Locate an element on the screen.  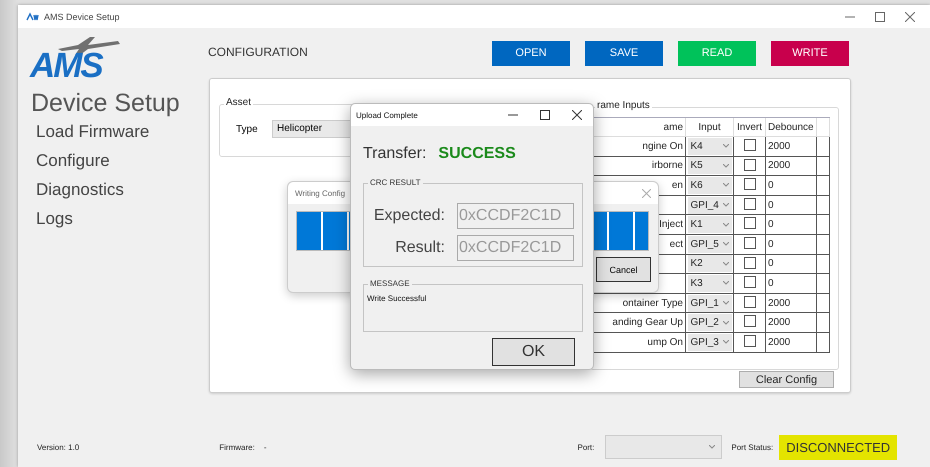
action-button: SAVE is located at coordinates (624, 53).